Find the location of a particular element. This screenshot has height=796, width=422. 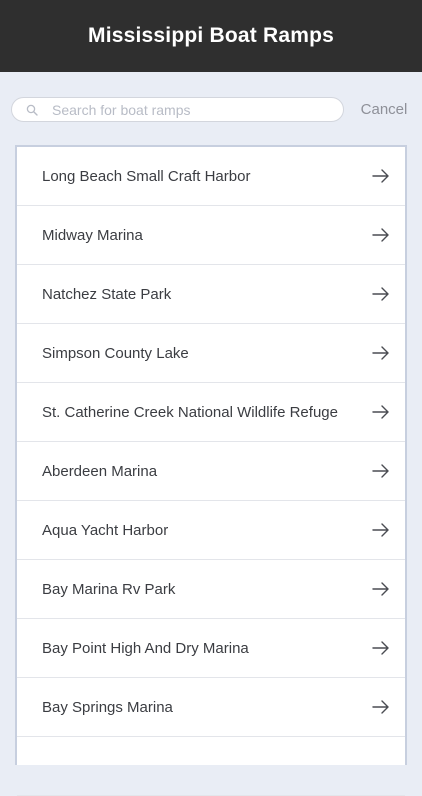

list-item-label: Bay Springs Marina is located at coordinates (107, 707).